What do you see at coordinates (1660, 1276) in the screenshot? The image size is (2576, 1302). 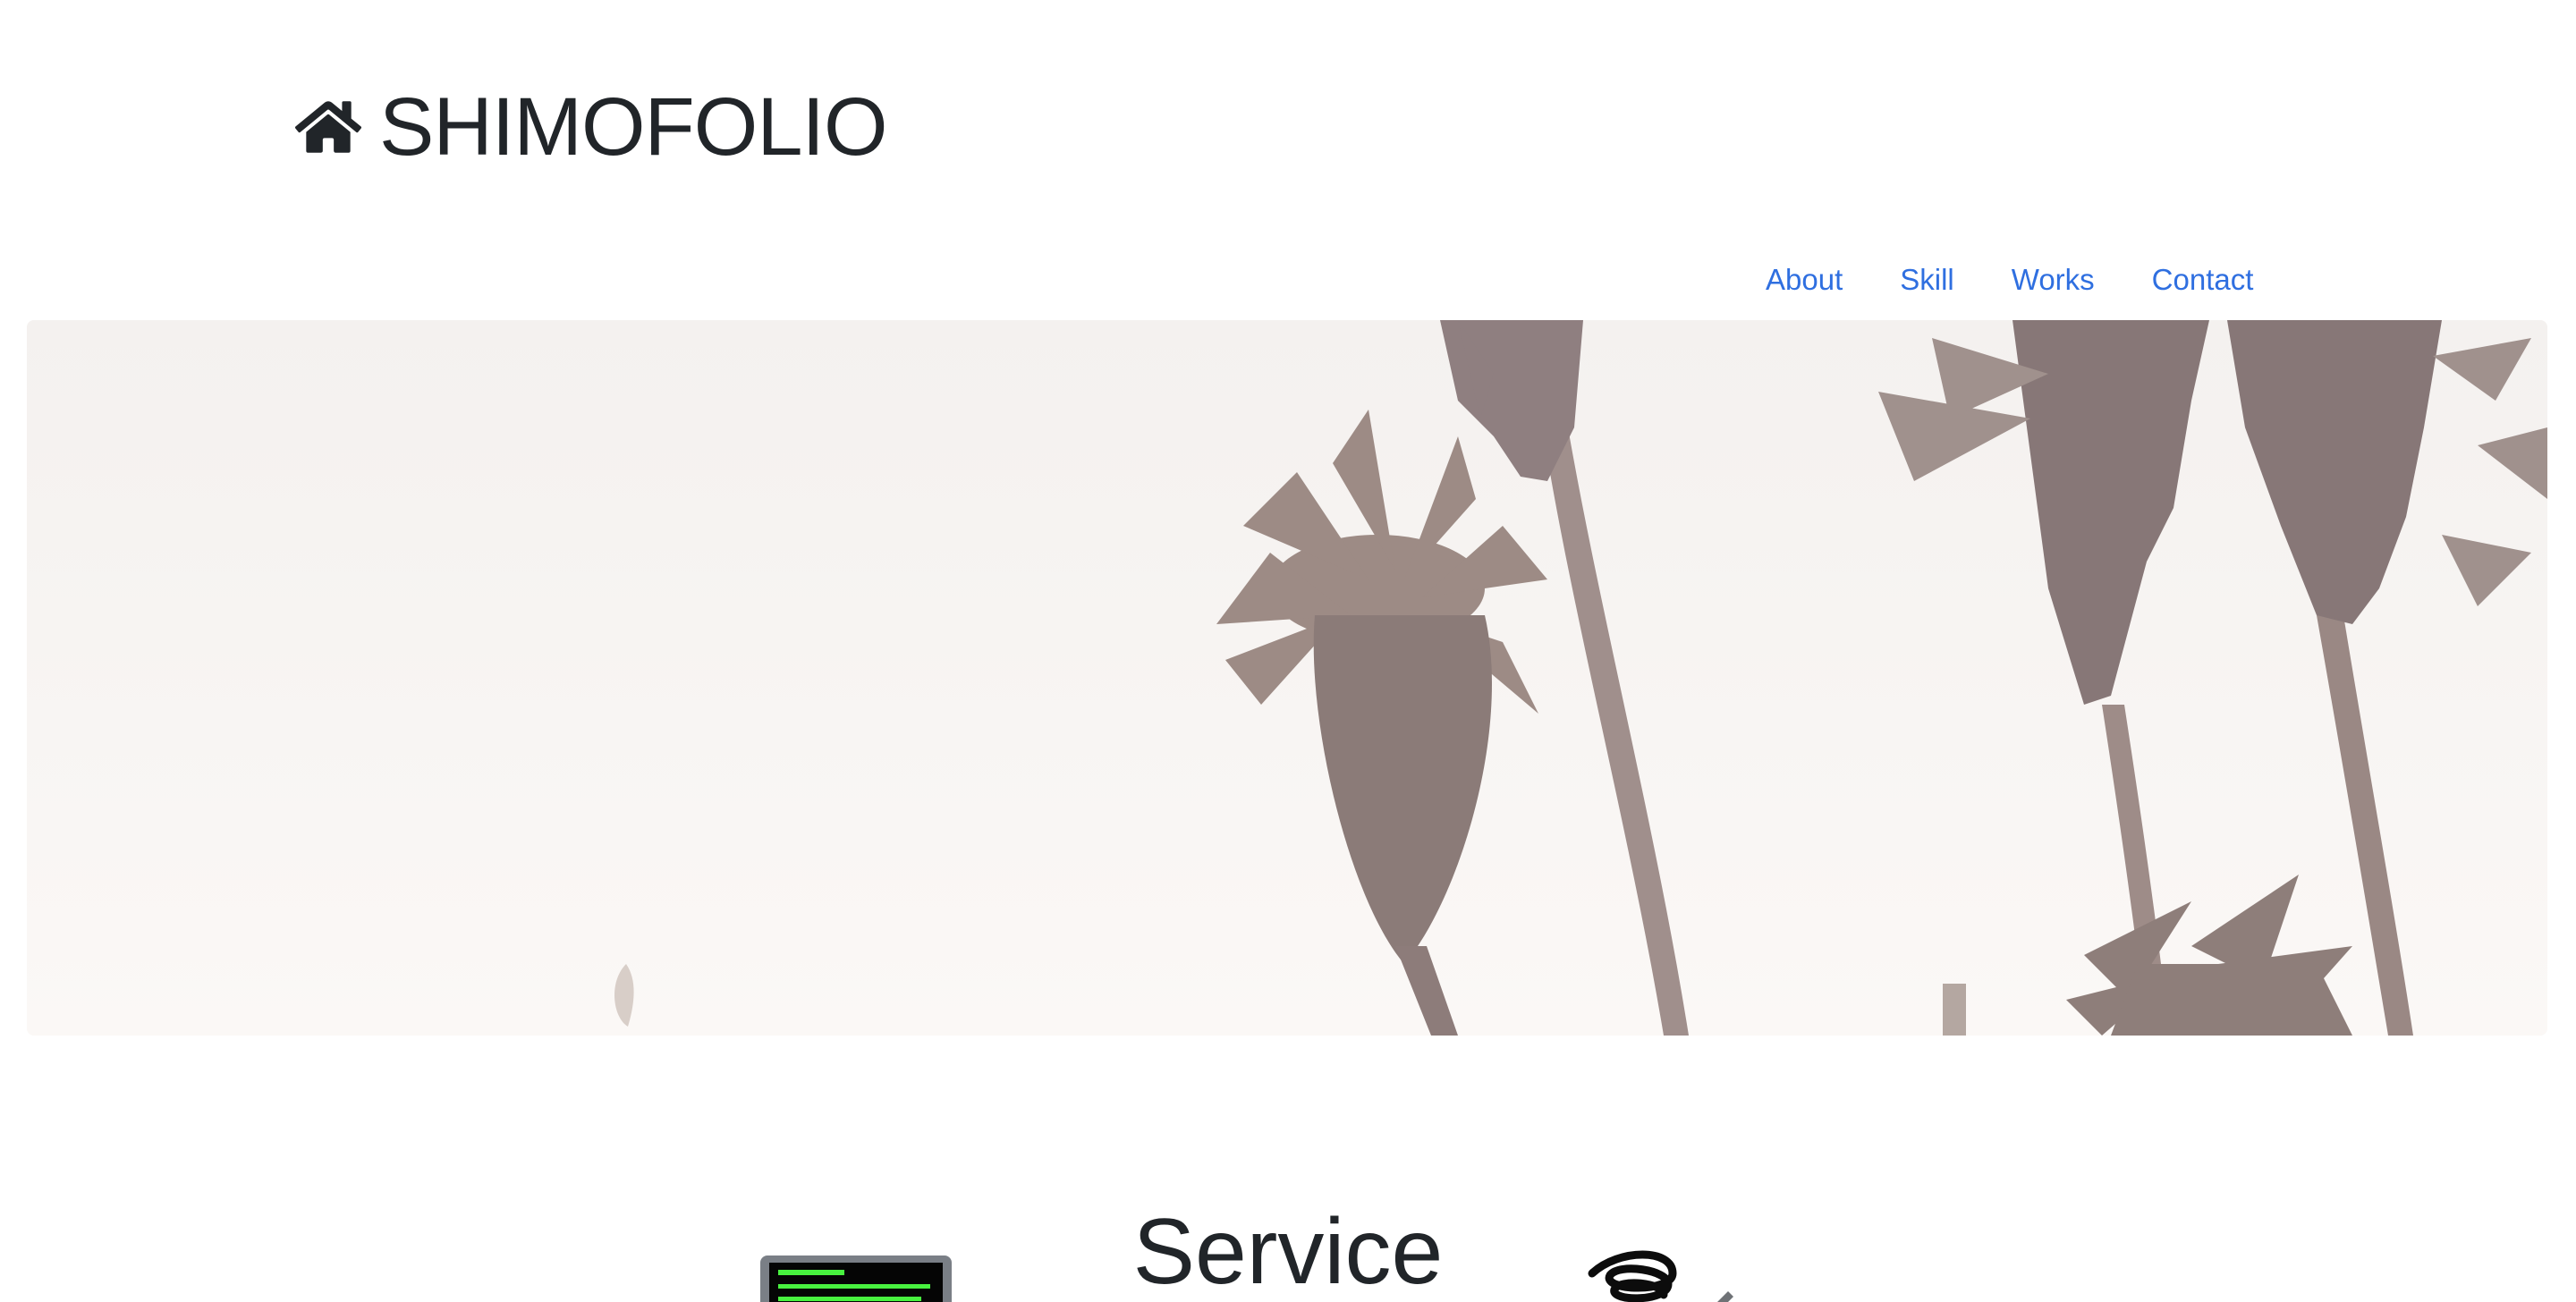 I see `pen-scribble-icon` at bounding box center [1660, 1276].